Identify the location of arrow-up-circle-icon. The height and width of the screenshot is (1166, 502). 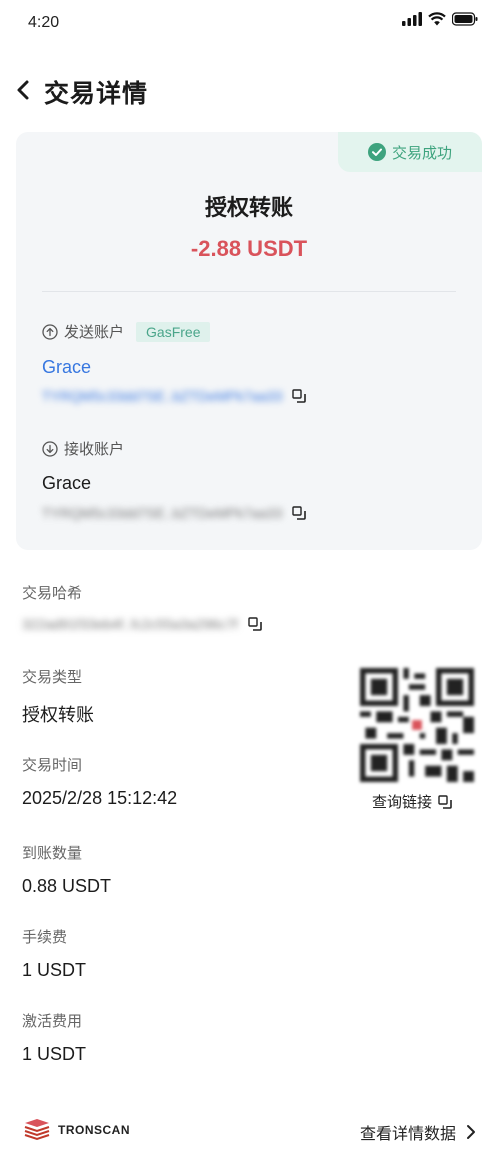
(50, 331).